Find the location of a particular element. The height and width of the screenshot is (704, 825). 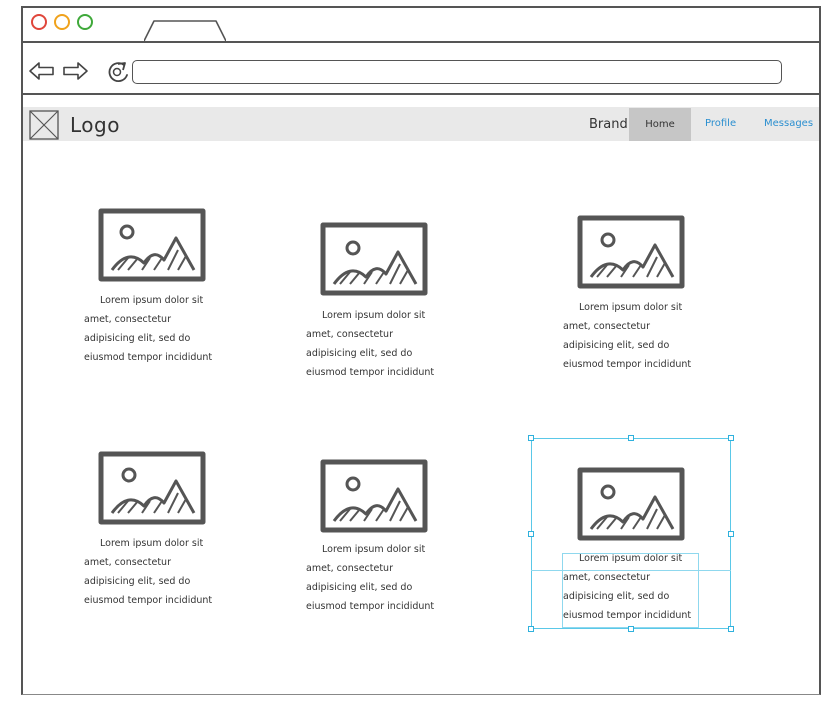

browser-tab is located at coordinates (185, 31).